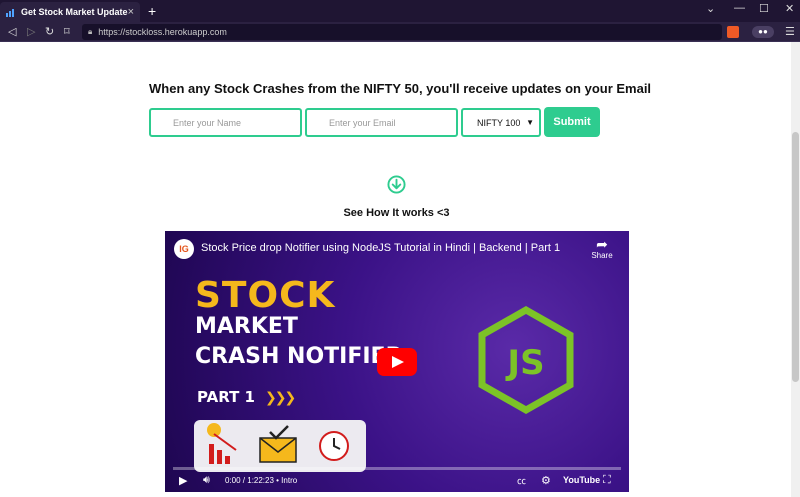 Image resolution: width=800 pixels, height=497 pixels. What do you see at coordinates (524, 363) in the screenshot?
I see `svg-text: JS` at bounding box center [524, 363].